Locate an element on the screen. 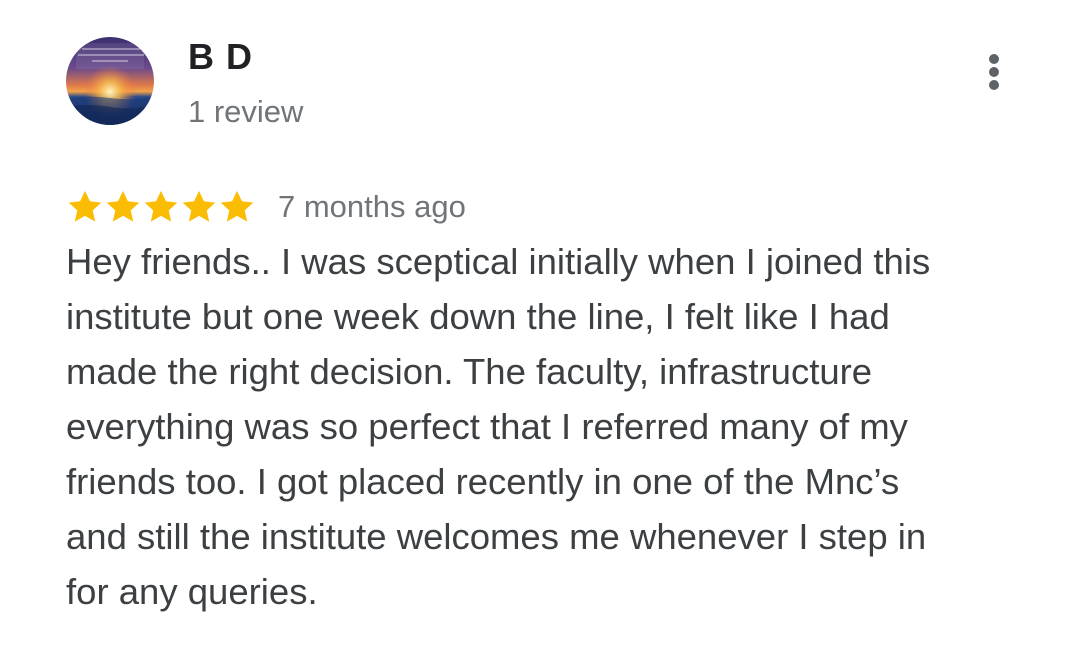 Image resolution: width=1080 pixels, height=670 pixels. star-rating is located at coordinates (161, 207).